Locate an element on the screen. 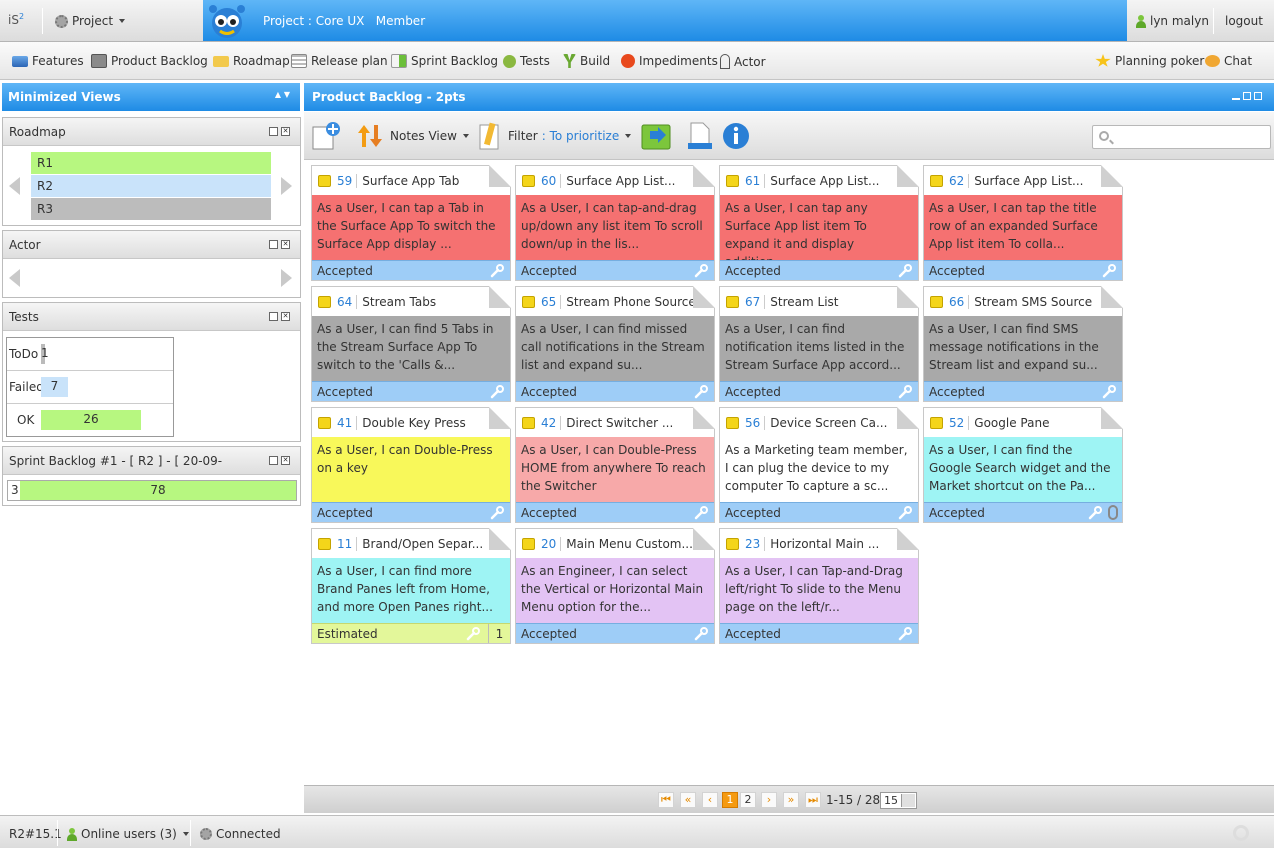  menu-chat: Chat is located at coordinates (1228, 61).